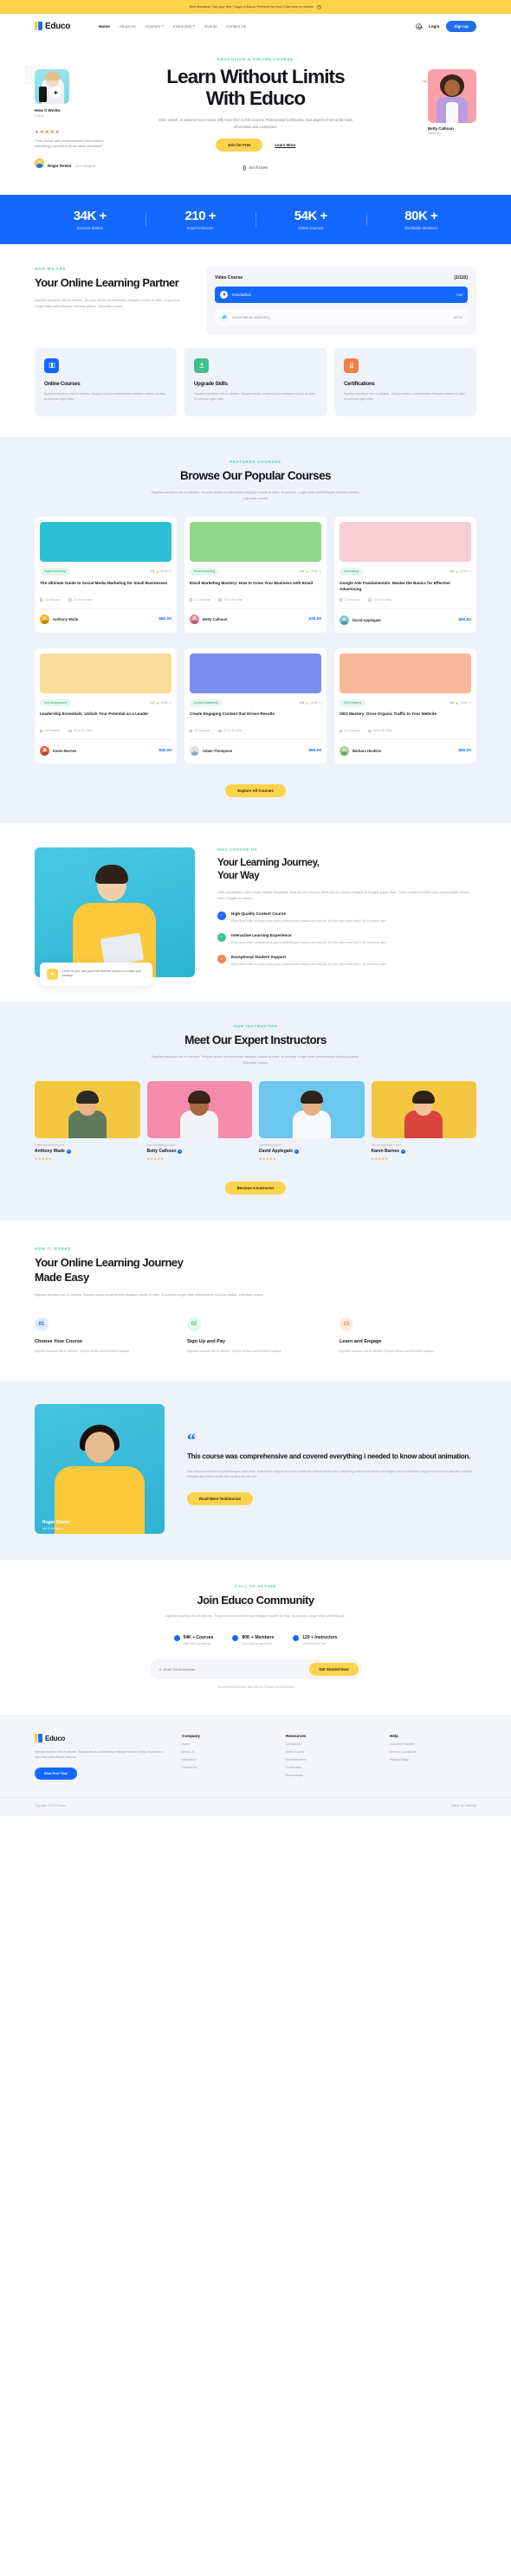 This screenshot has height=2576, width=511. What do you see at coordinates (234, 1669) in the screenshot?
I see `email-field` at bounding box center [234, 1669].